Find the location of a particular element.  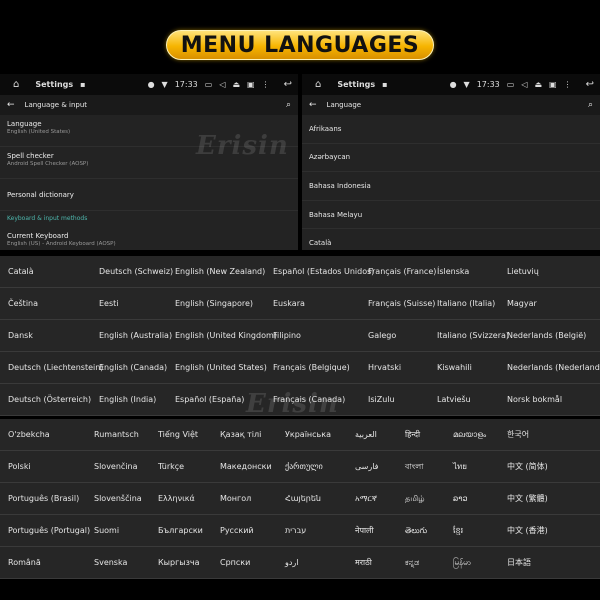

language-option: Українська is located at coordinates (308, 435).